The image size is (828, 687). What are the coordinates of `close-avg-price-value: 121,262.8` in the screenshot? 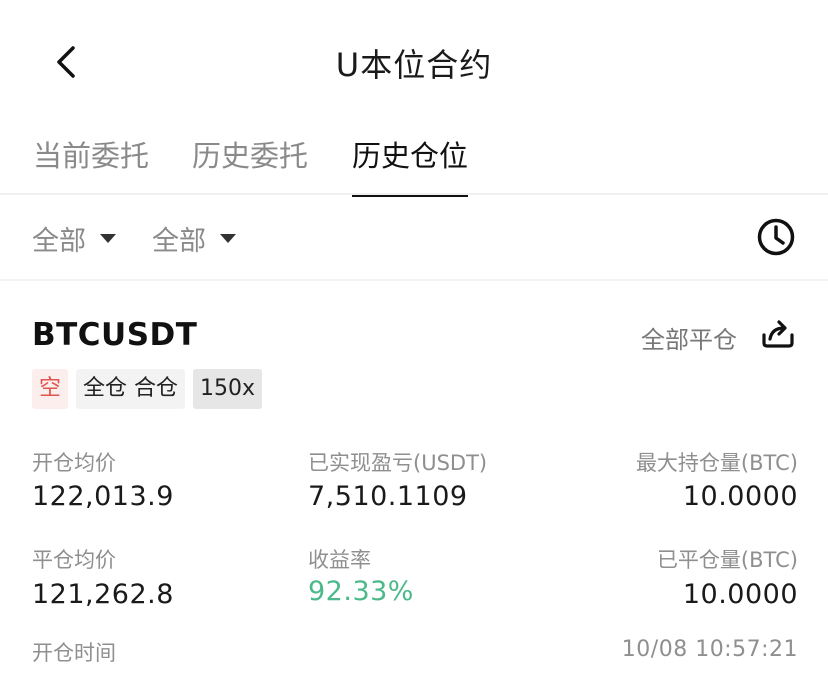 It's located at (103, 594).